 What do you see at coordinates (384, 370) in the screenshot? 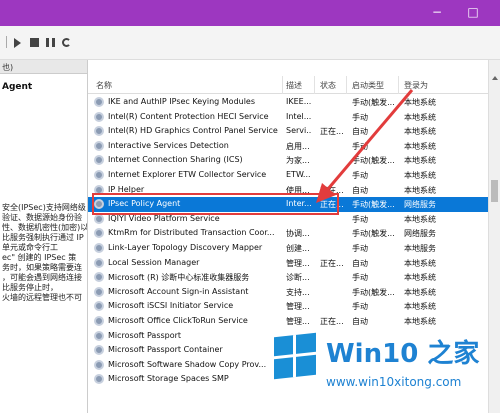
I see `watermark: Win10 之家 www.win10xitong.com` at bounding box center [384, 370].